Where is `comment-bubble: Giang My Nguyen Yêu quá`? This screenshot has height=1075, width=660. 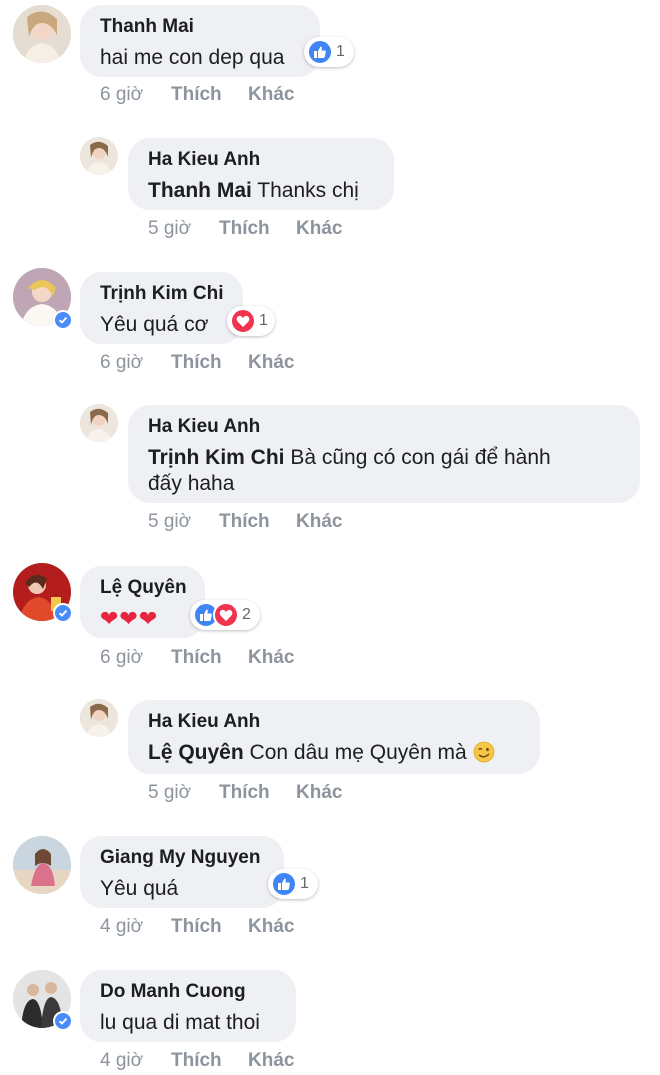
comment-bubble: Giang My Nguyen Yêu quá is located at coordinates (182, 872).